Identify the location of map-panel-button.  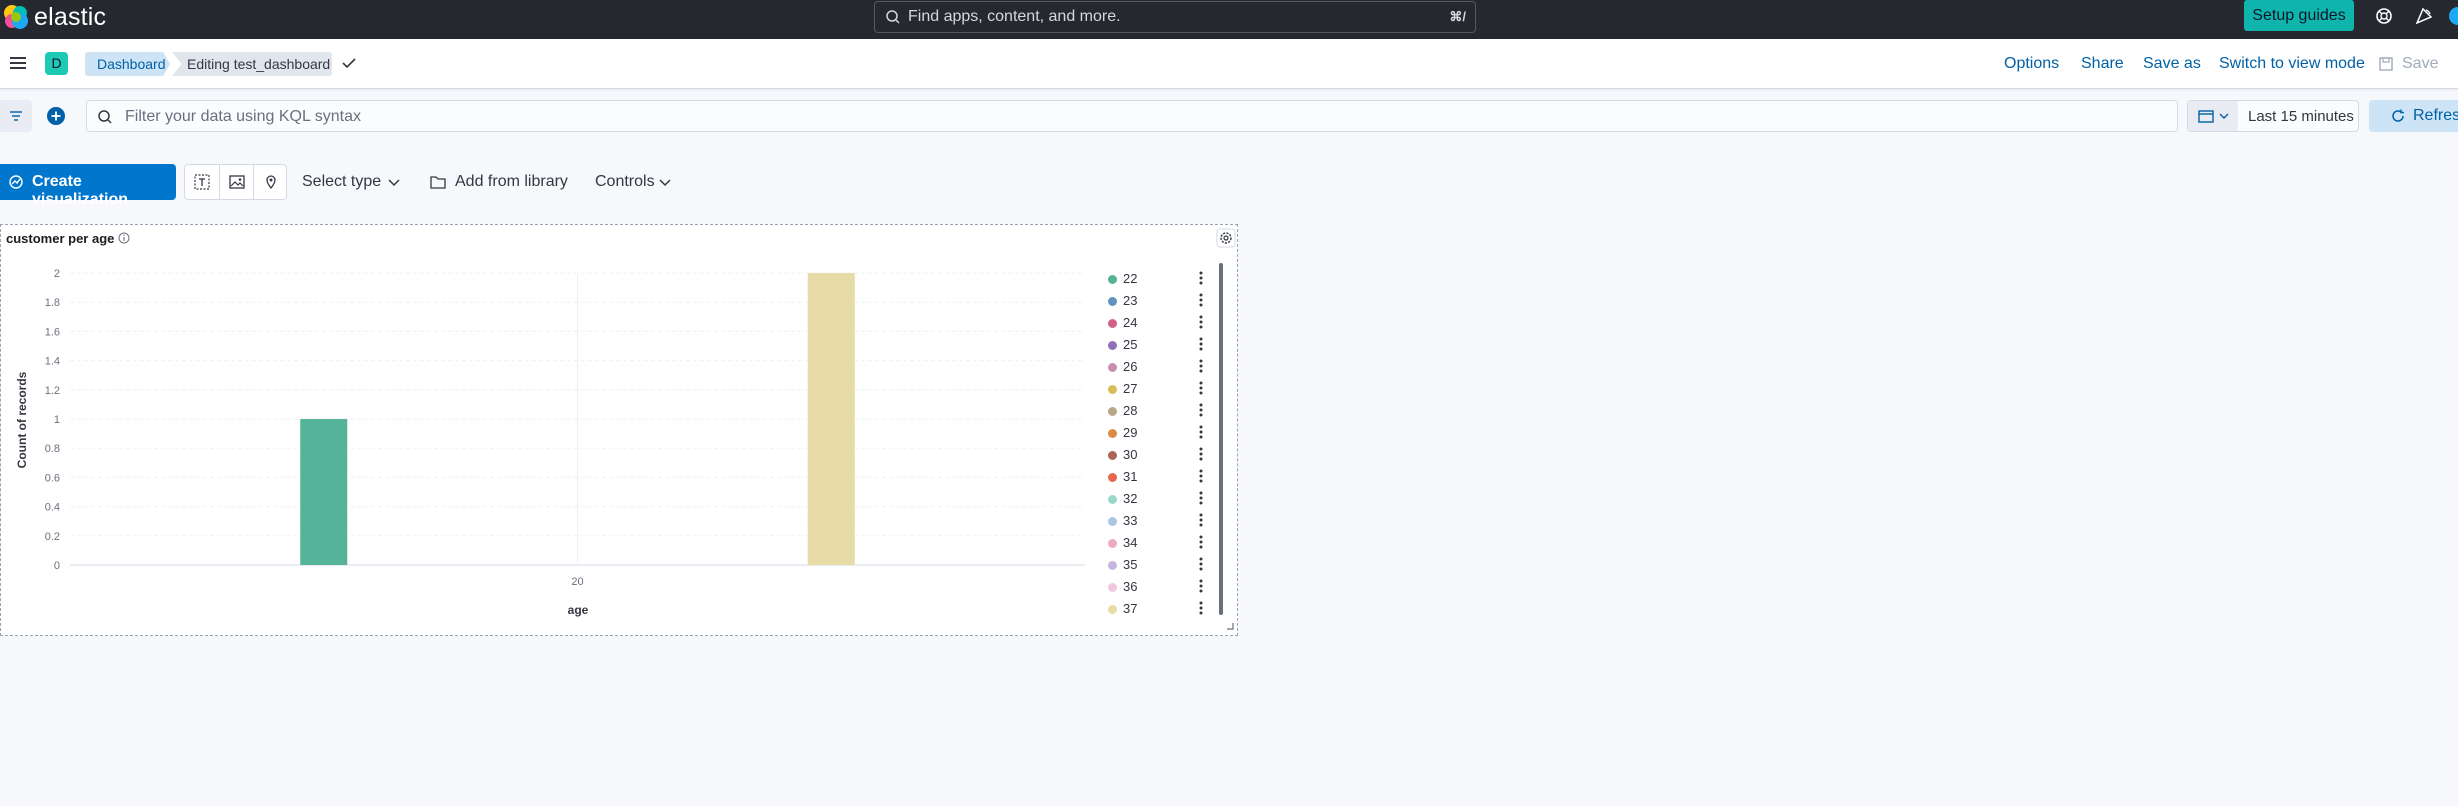
(270, 182).